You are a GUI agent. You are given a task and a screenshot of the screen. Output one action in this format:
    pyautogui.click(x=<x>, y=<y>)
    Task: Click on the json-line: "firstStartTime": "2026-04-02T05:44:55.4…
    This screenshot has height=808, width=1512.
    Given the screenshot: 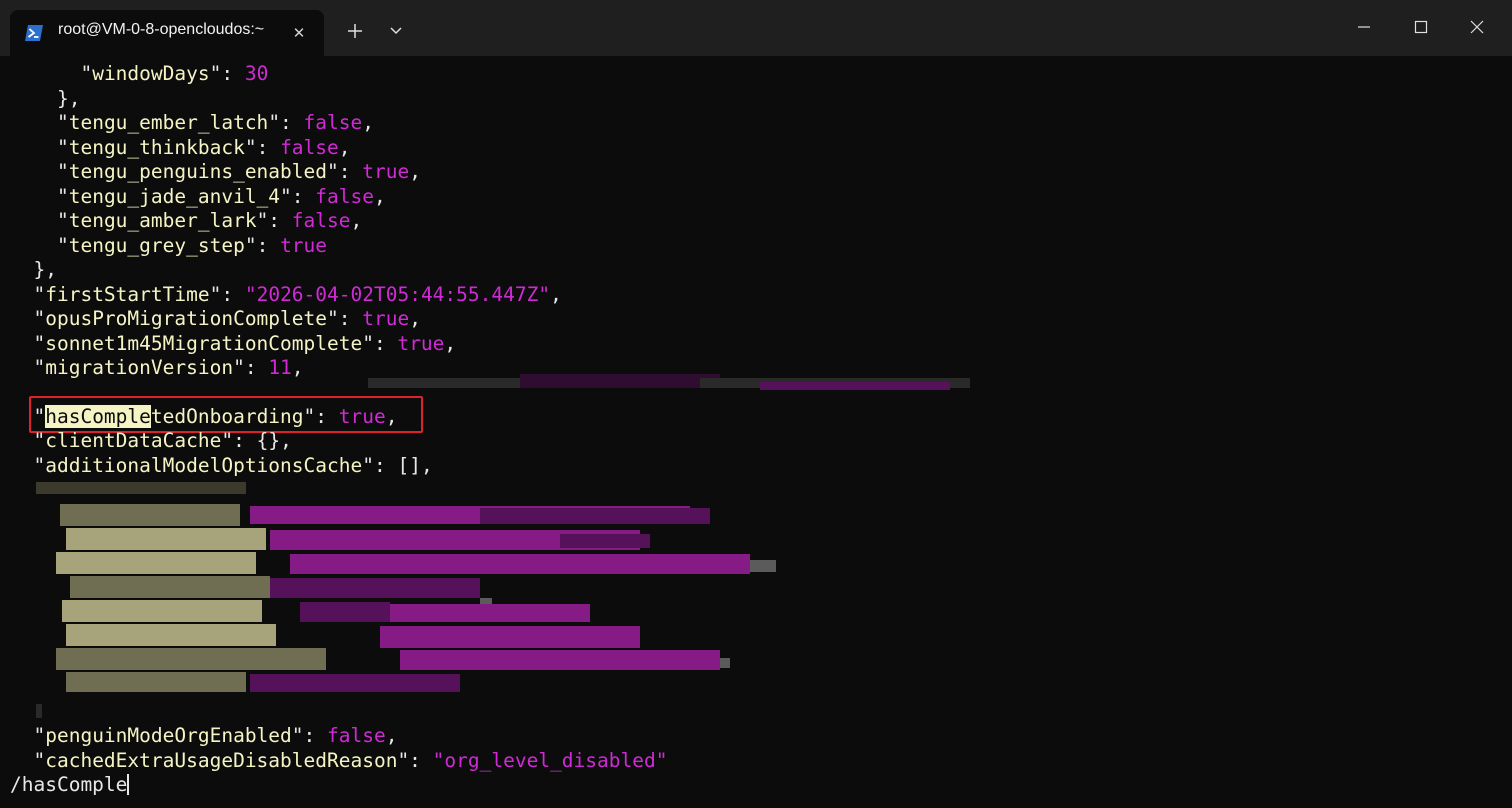 What is the action you would take?
    pyautogui.click(x=297, y=294)
    